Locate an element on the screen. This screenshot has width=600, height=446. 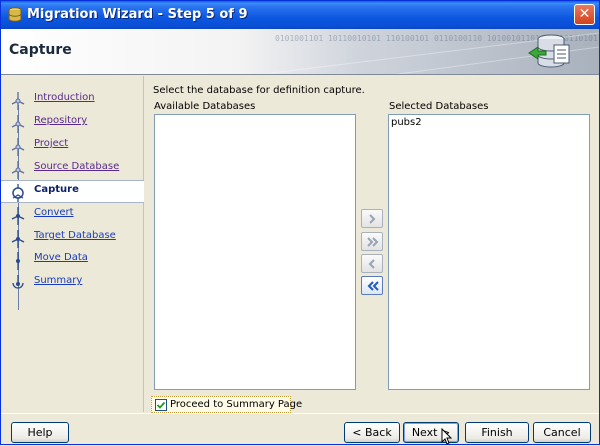
chevron-left-icon is located at coordinates (371, 264).